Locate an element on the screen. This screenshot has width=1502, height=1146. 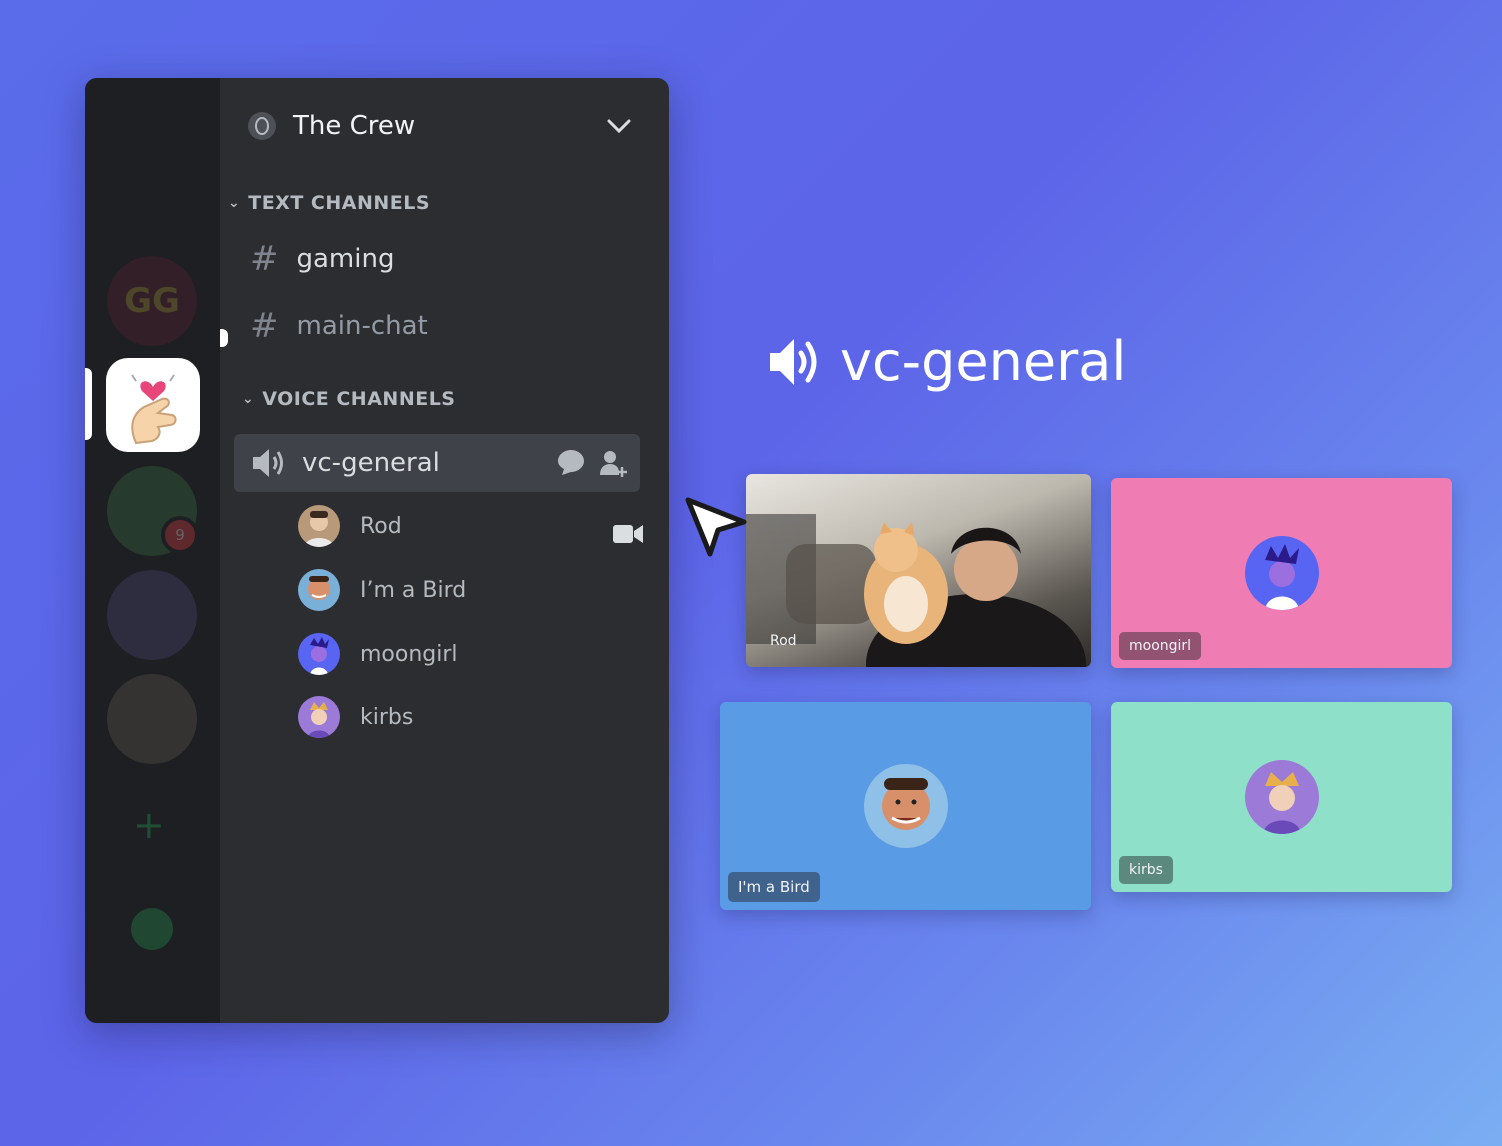
user-name: moongirl is located at coordinates (409, 654).